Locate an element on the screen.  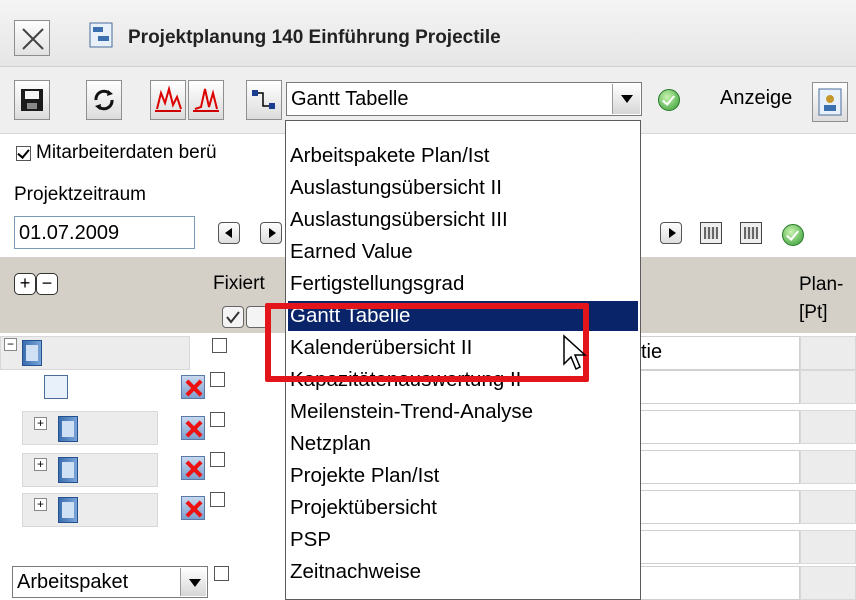
dropdown-option: Auslastungsübersicht II is located at coordinates (463, 188).